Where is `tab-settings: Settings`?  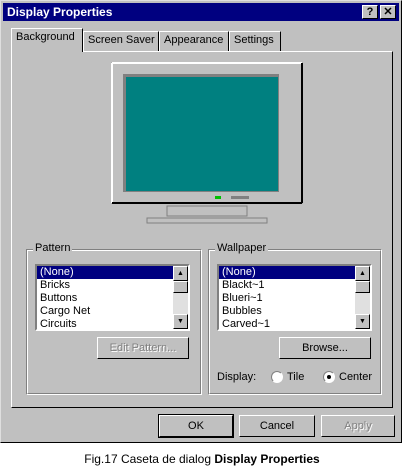 tab-settings: Settings is located at coordinates (255, 41).